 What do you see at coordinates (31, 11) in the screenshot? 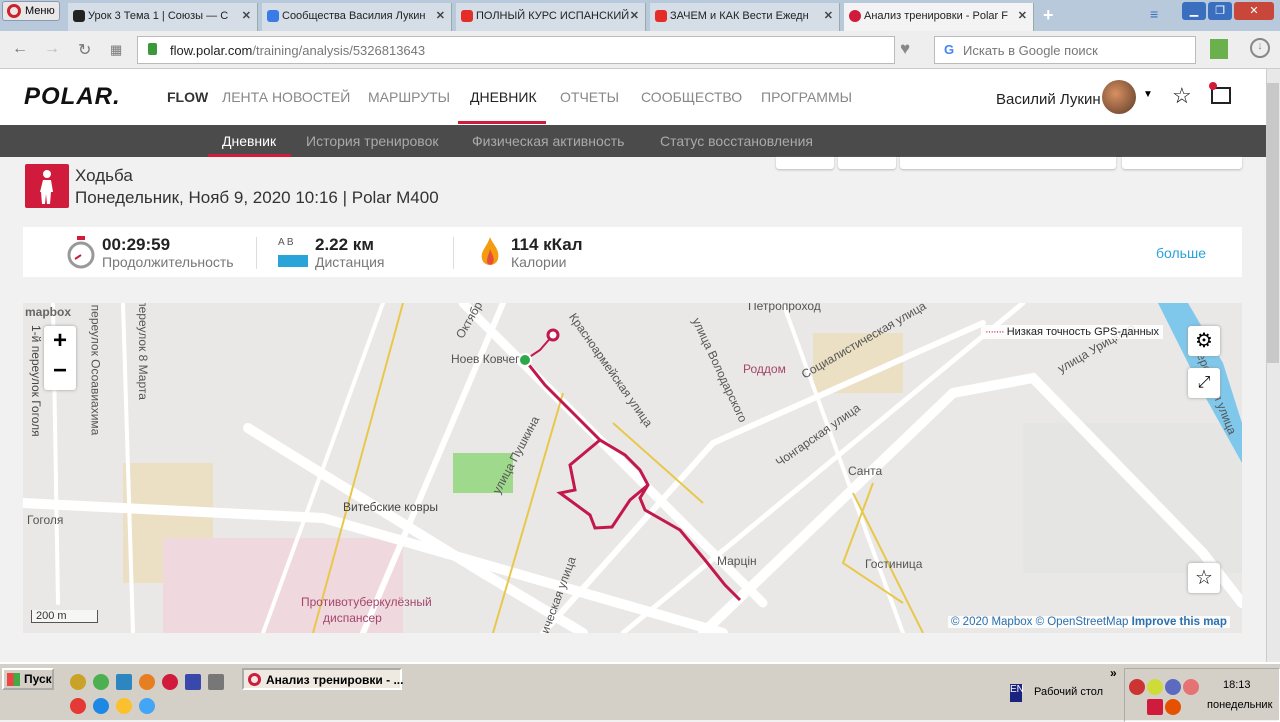
I see `opera-menu-button: Меню` at bounding box center [31, 11].